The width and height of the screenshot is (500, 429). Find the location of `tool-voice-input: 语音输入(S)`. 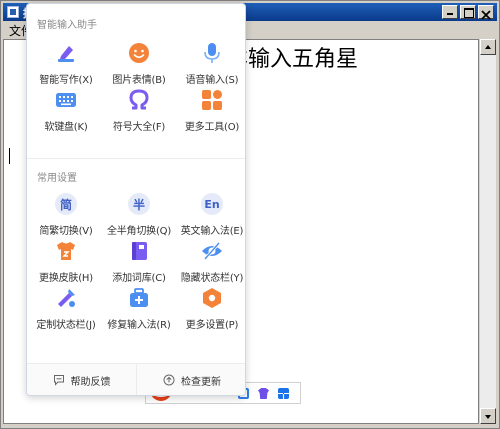

tool-voice-input: 语音输入(S) is located at coordinates (210, 65).